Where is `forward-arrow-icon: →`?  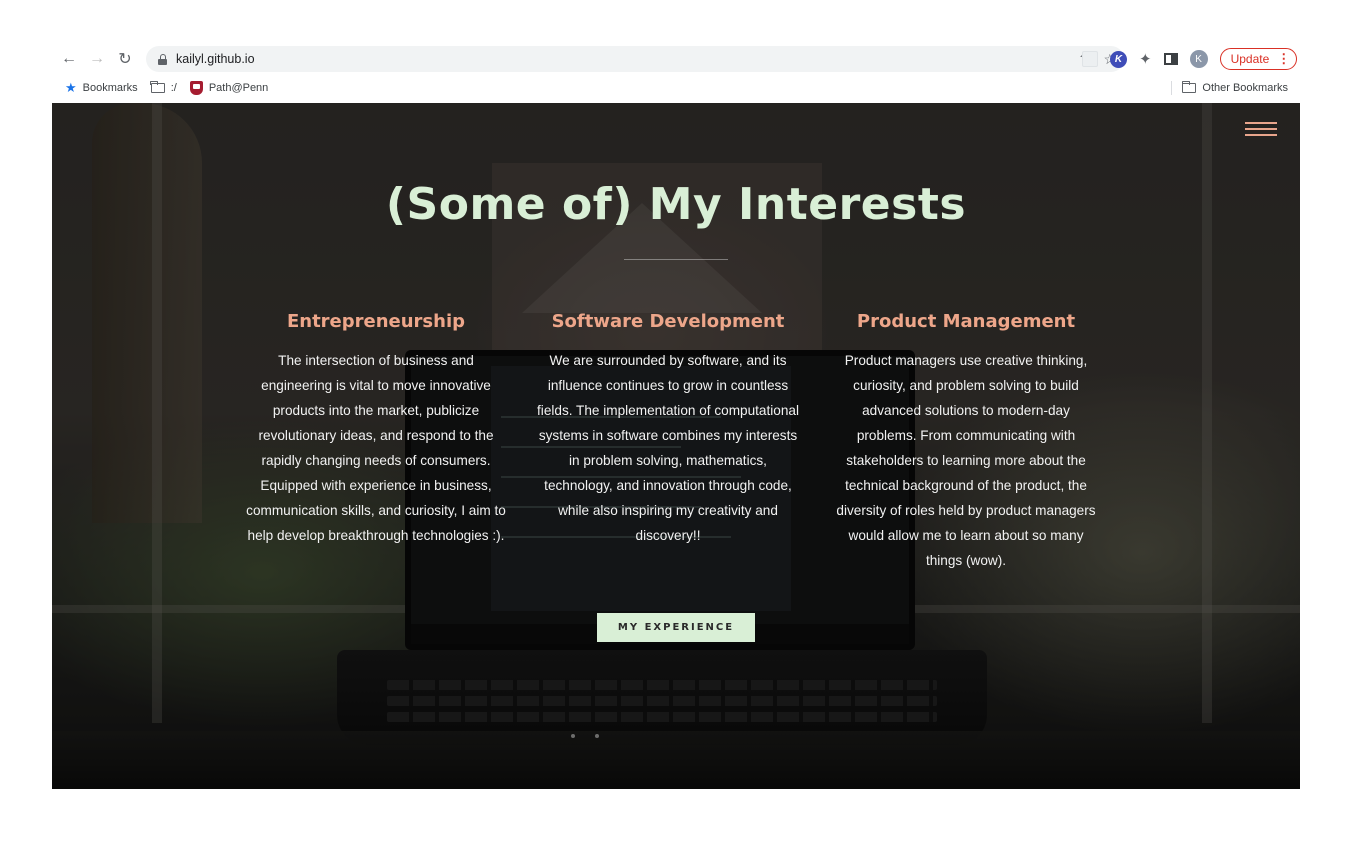
forward-arrow-icon: → is located at coordinates (97, 59).